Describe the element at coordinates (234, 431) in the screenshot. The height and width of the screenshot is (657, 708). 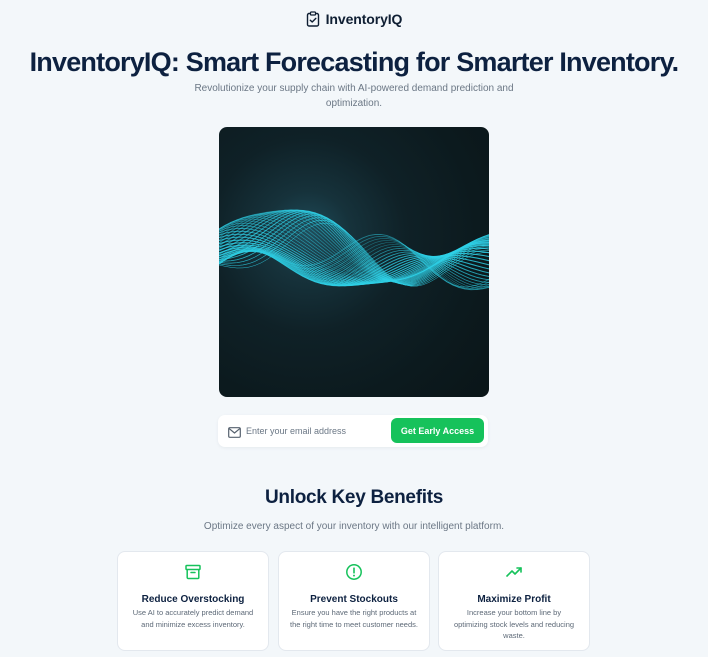
I see `mail-icon` at that location.